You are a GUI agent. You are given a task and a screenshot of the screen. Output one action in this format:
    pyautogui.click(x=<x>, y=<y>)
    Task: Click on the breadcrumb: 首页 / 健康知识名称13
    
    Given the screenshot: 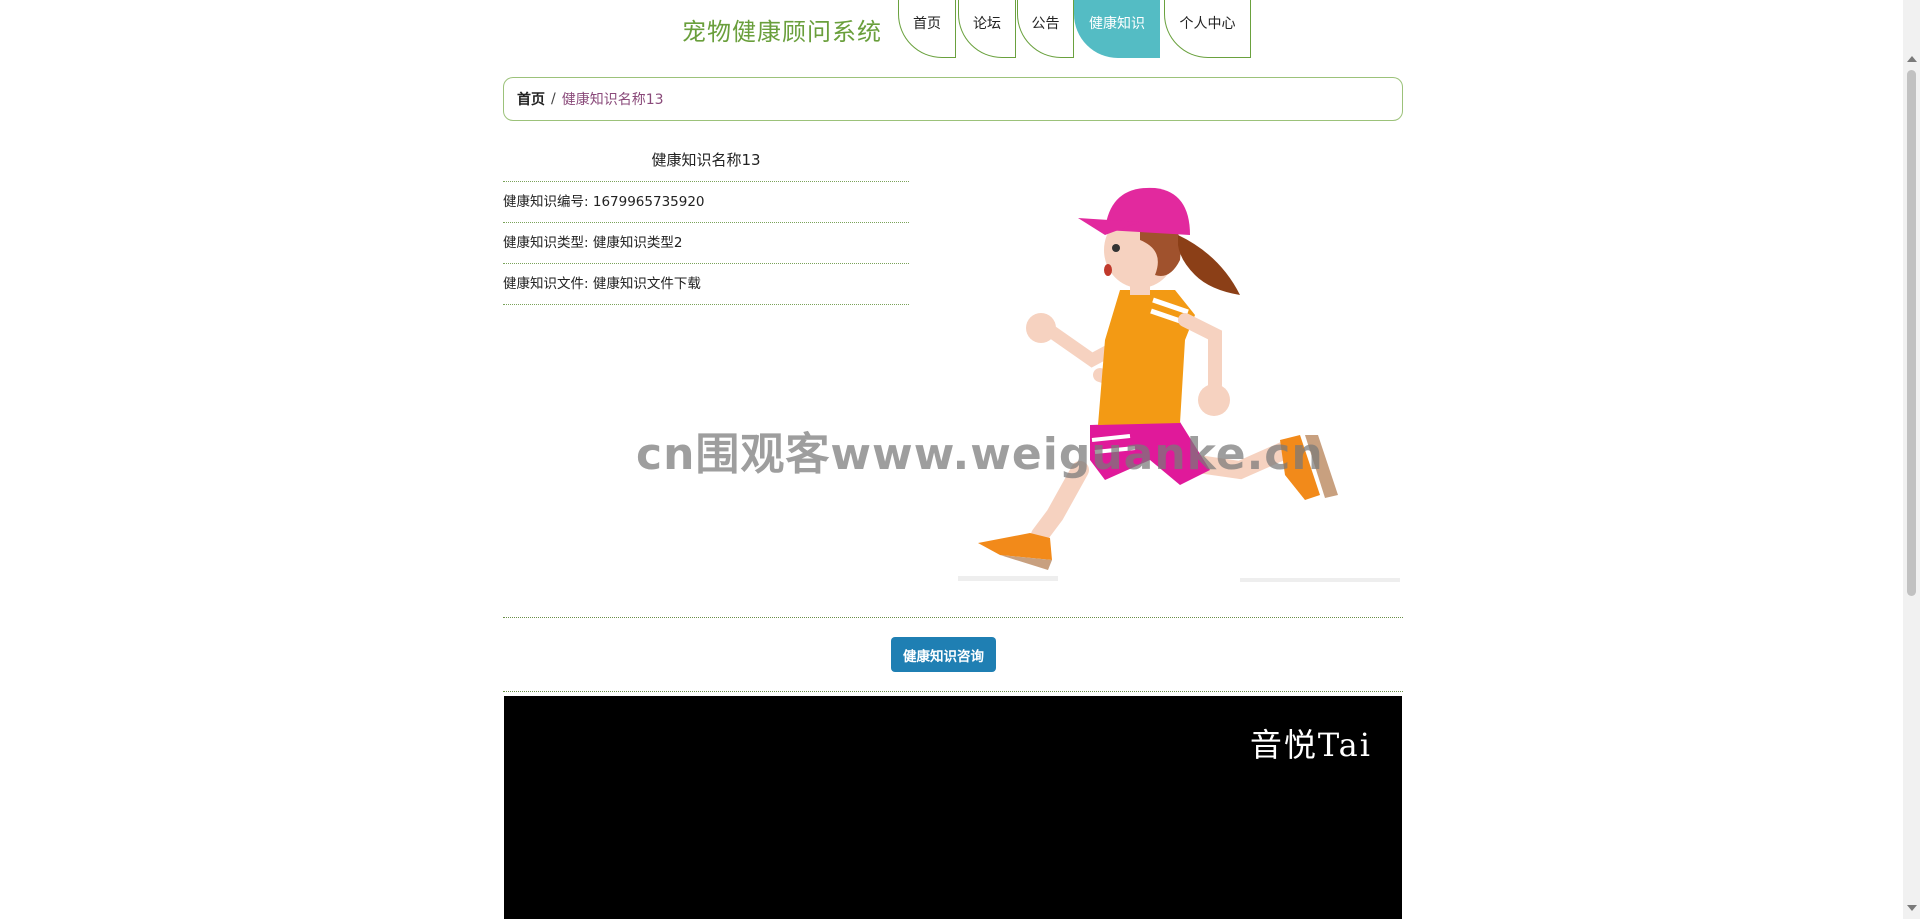 What is the action you would take?
    pyautogui.click(x=953, y=99)
    